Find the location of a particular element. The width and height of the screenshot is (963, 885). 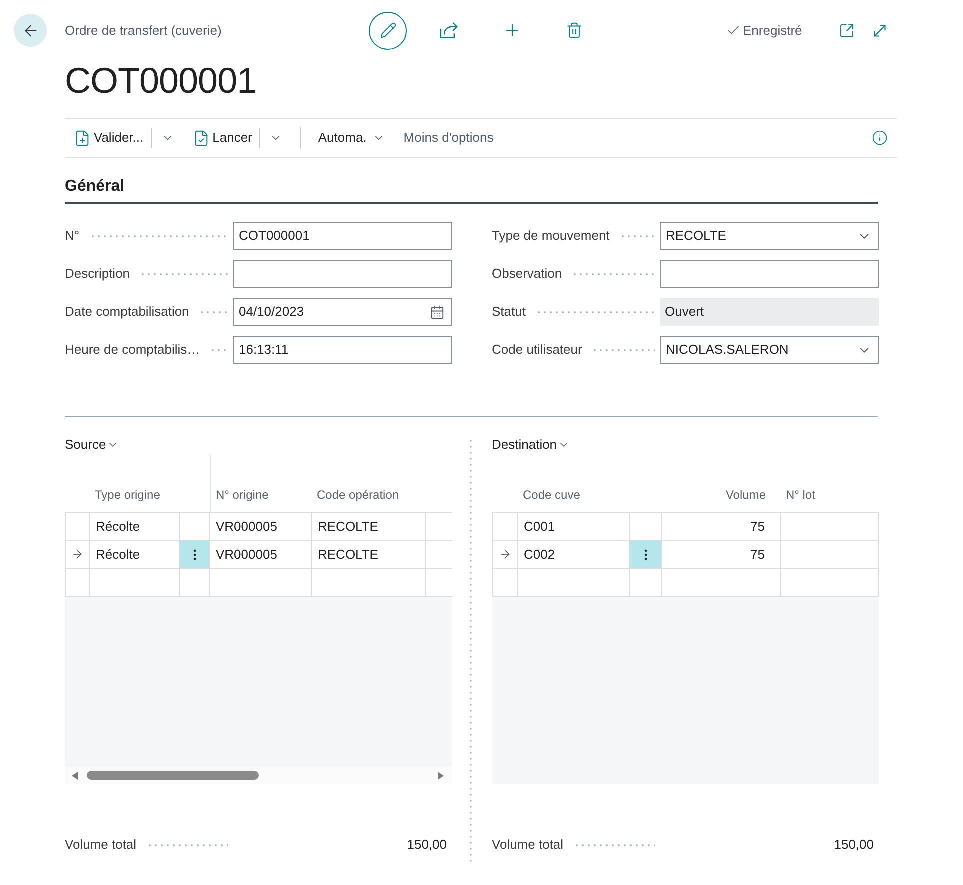

trash-icon is located at coordinates (574, 30).